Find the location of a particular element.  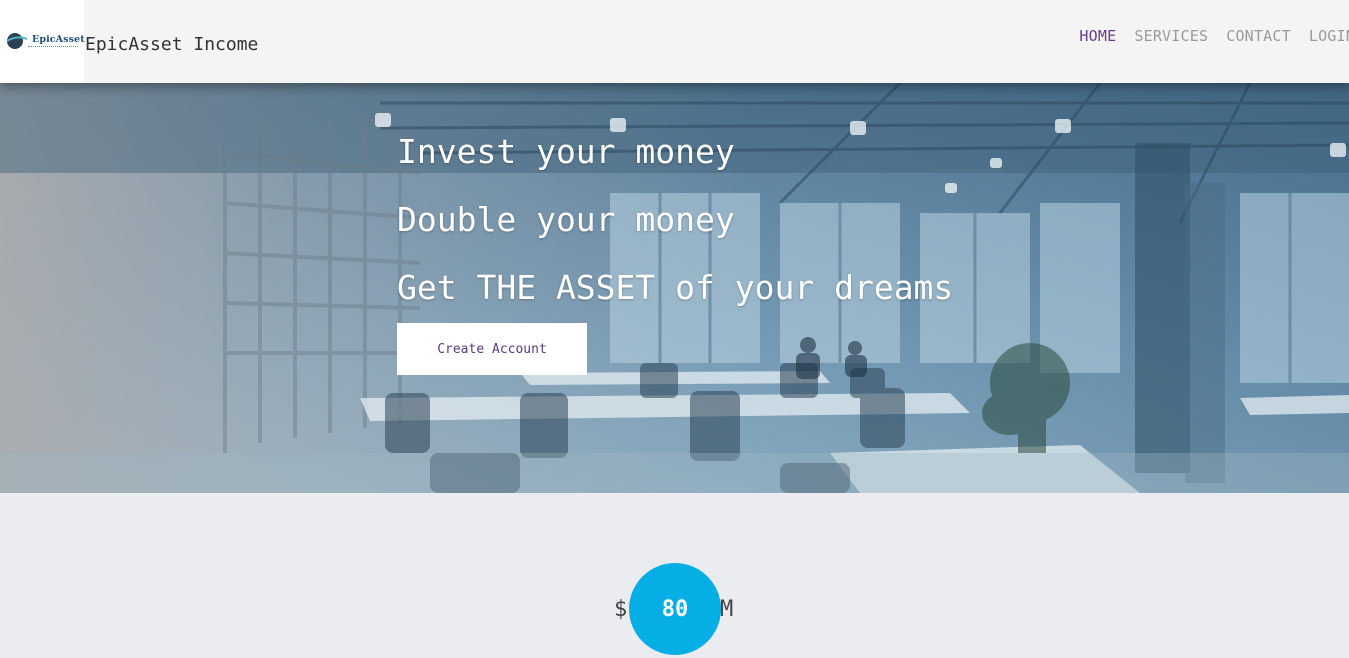

nav-login: LOGIN is located at coordinates (1329, 36).